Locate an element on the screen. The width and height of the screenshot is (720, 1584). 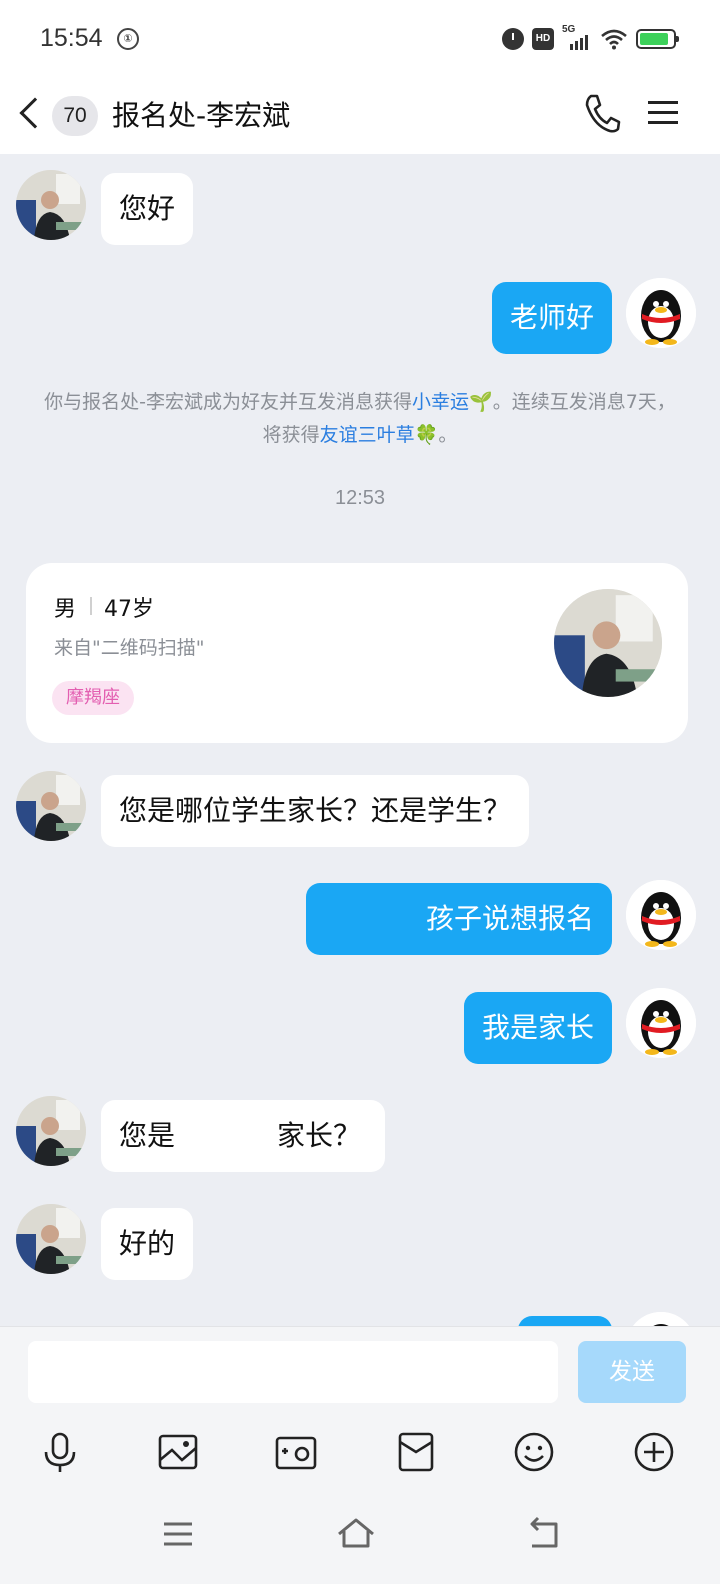
status-icons: HD 5G is located at coordinates (590, 39).